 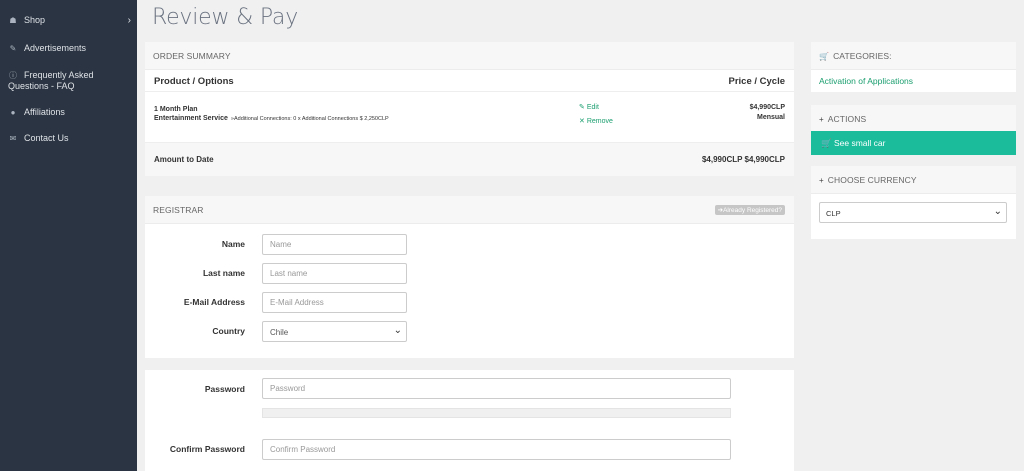 I want to click on total-label: Amount to Date, so click(x=184, y=159).